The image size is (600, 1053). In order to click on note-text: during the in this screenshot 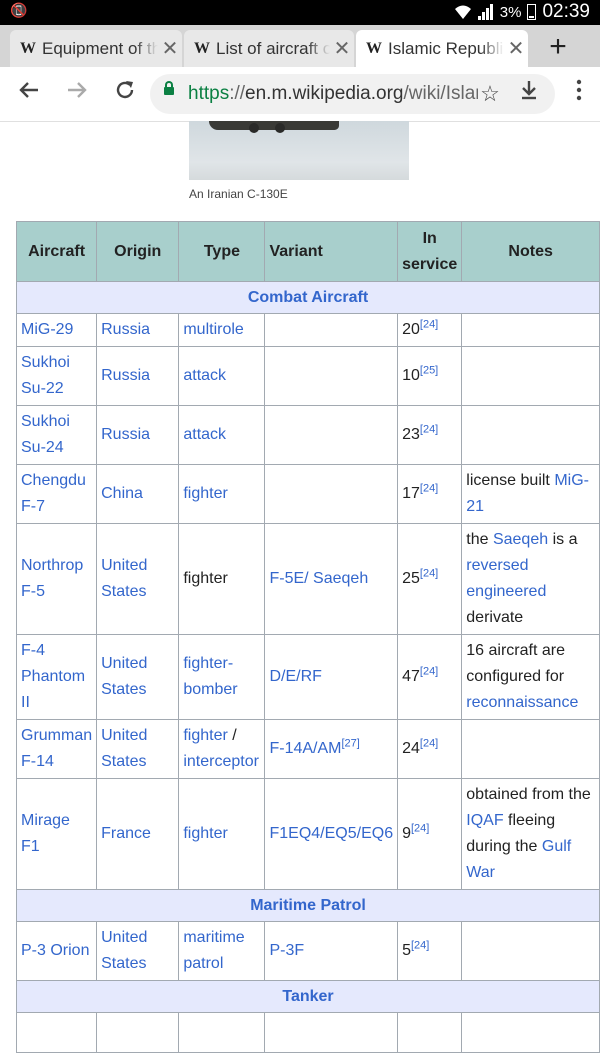, I will do `click(504, 846)`.